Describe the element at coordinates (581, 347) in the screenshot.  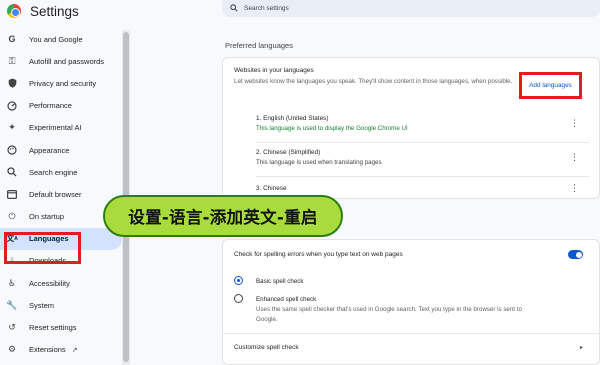
I see `chevron-right-icon: ▸` at that location.